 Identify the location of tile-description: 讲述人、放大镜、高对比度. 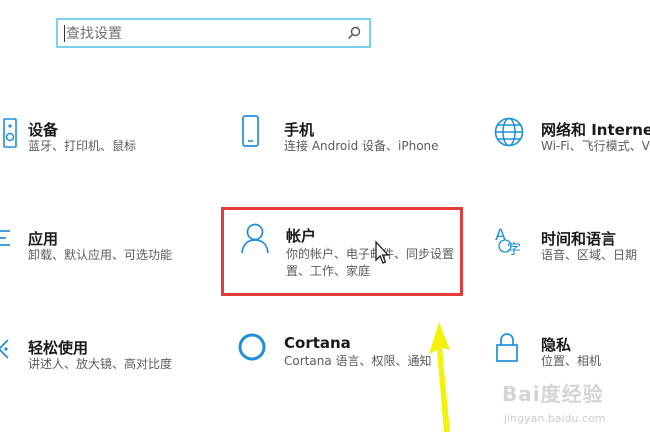
(100, 364).